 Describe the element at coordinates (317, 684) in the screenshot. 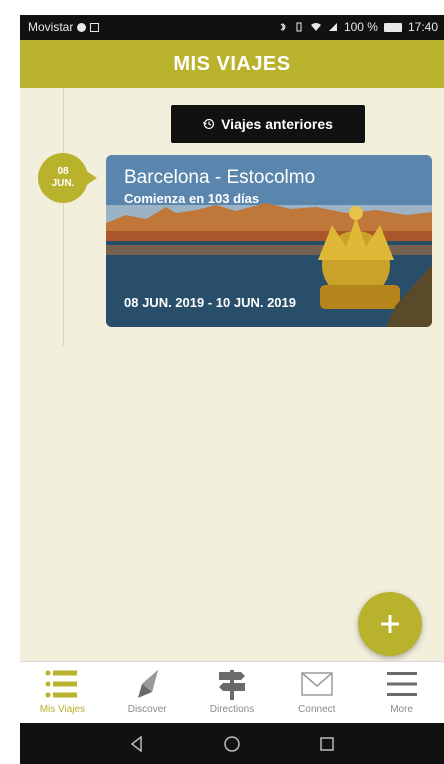

I see `envelope-icon` at that location.